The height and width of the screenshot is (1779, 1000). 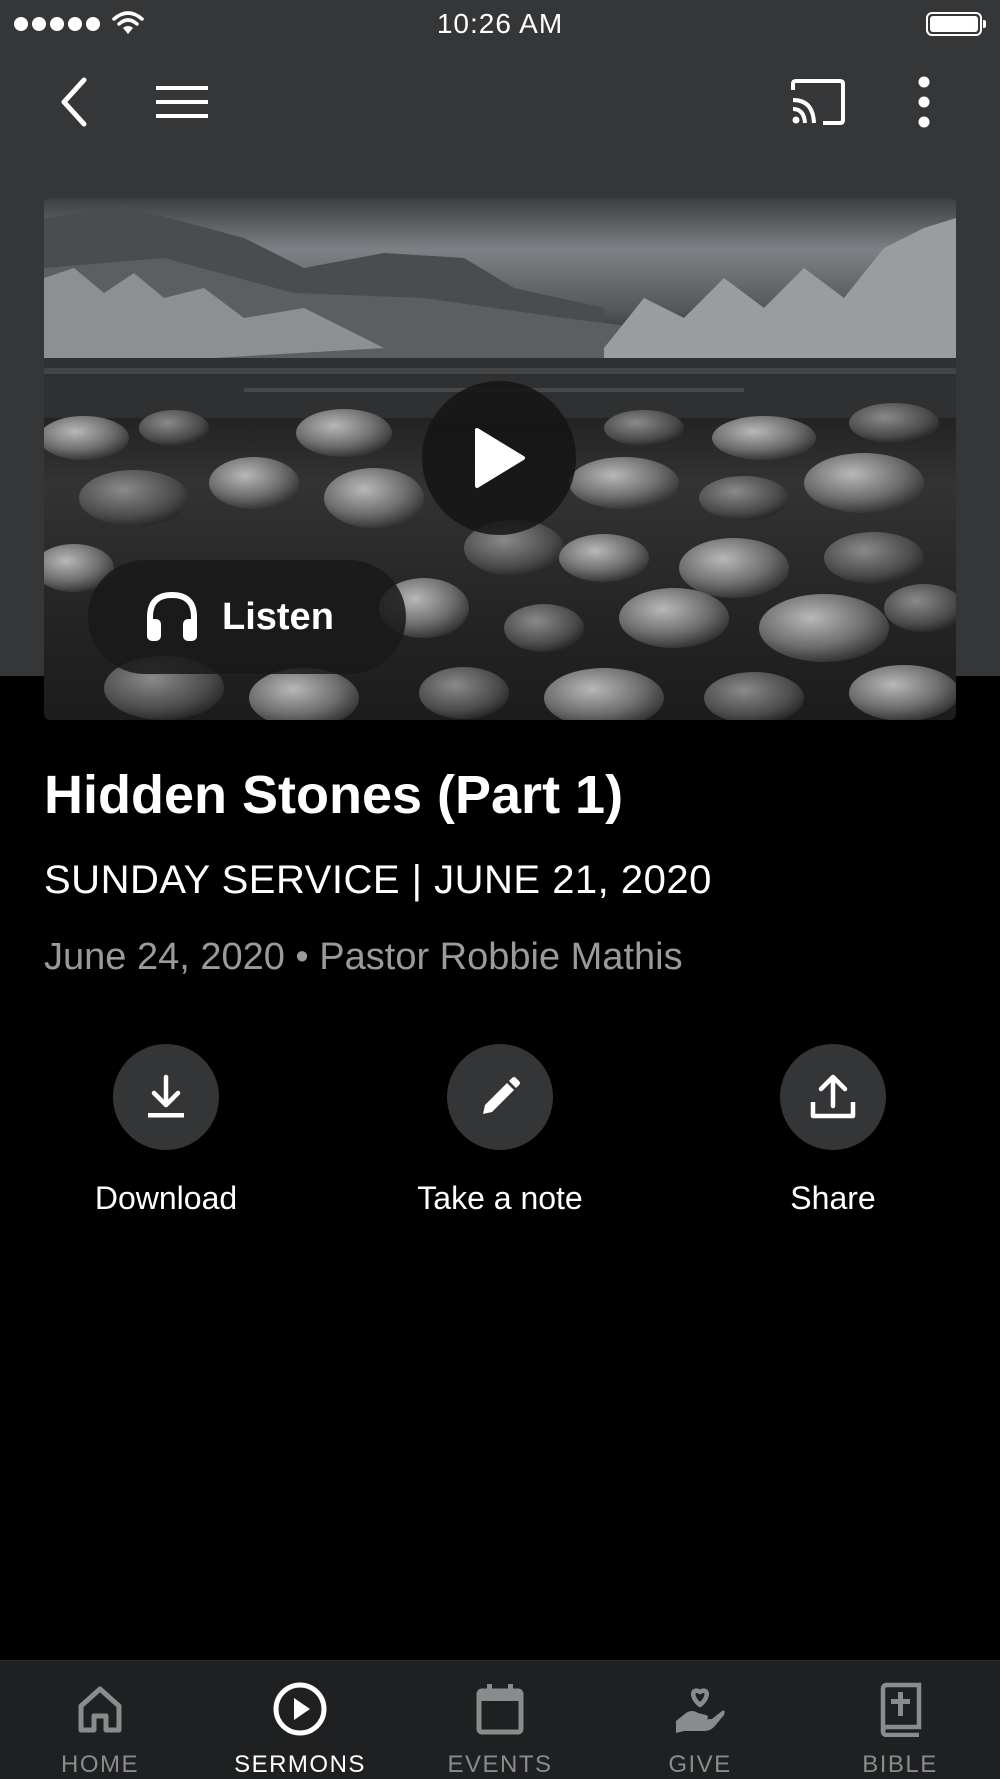 I want to click on take-note-button: Take a note, so click(x=500, y=1130).